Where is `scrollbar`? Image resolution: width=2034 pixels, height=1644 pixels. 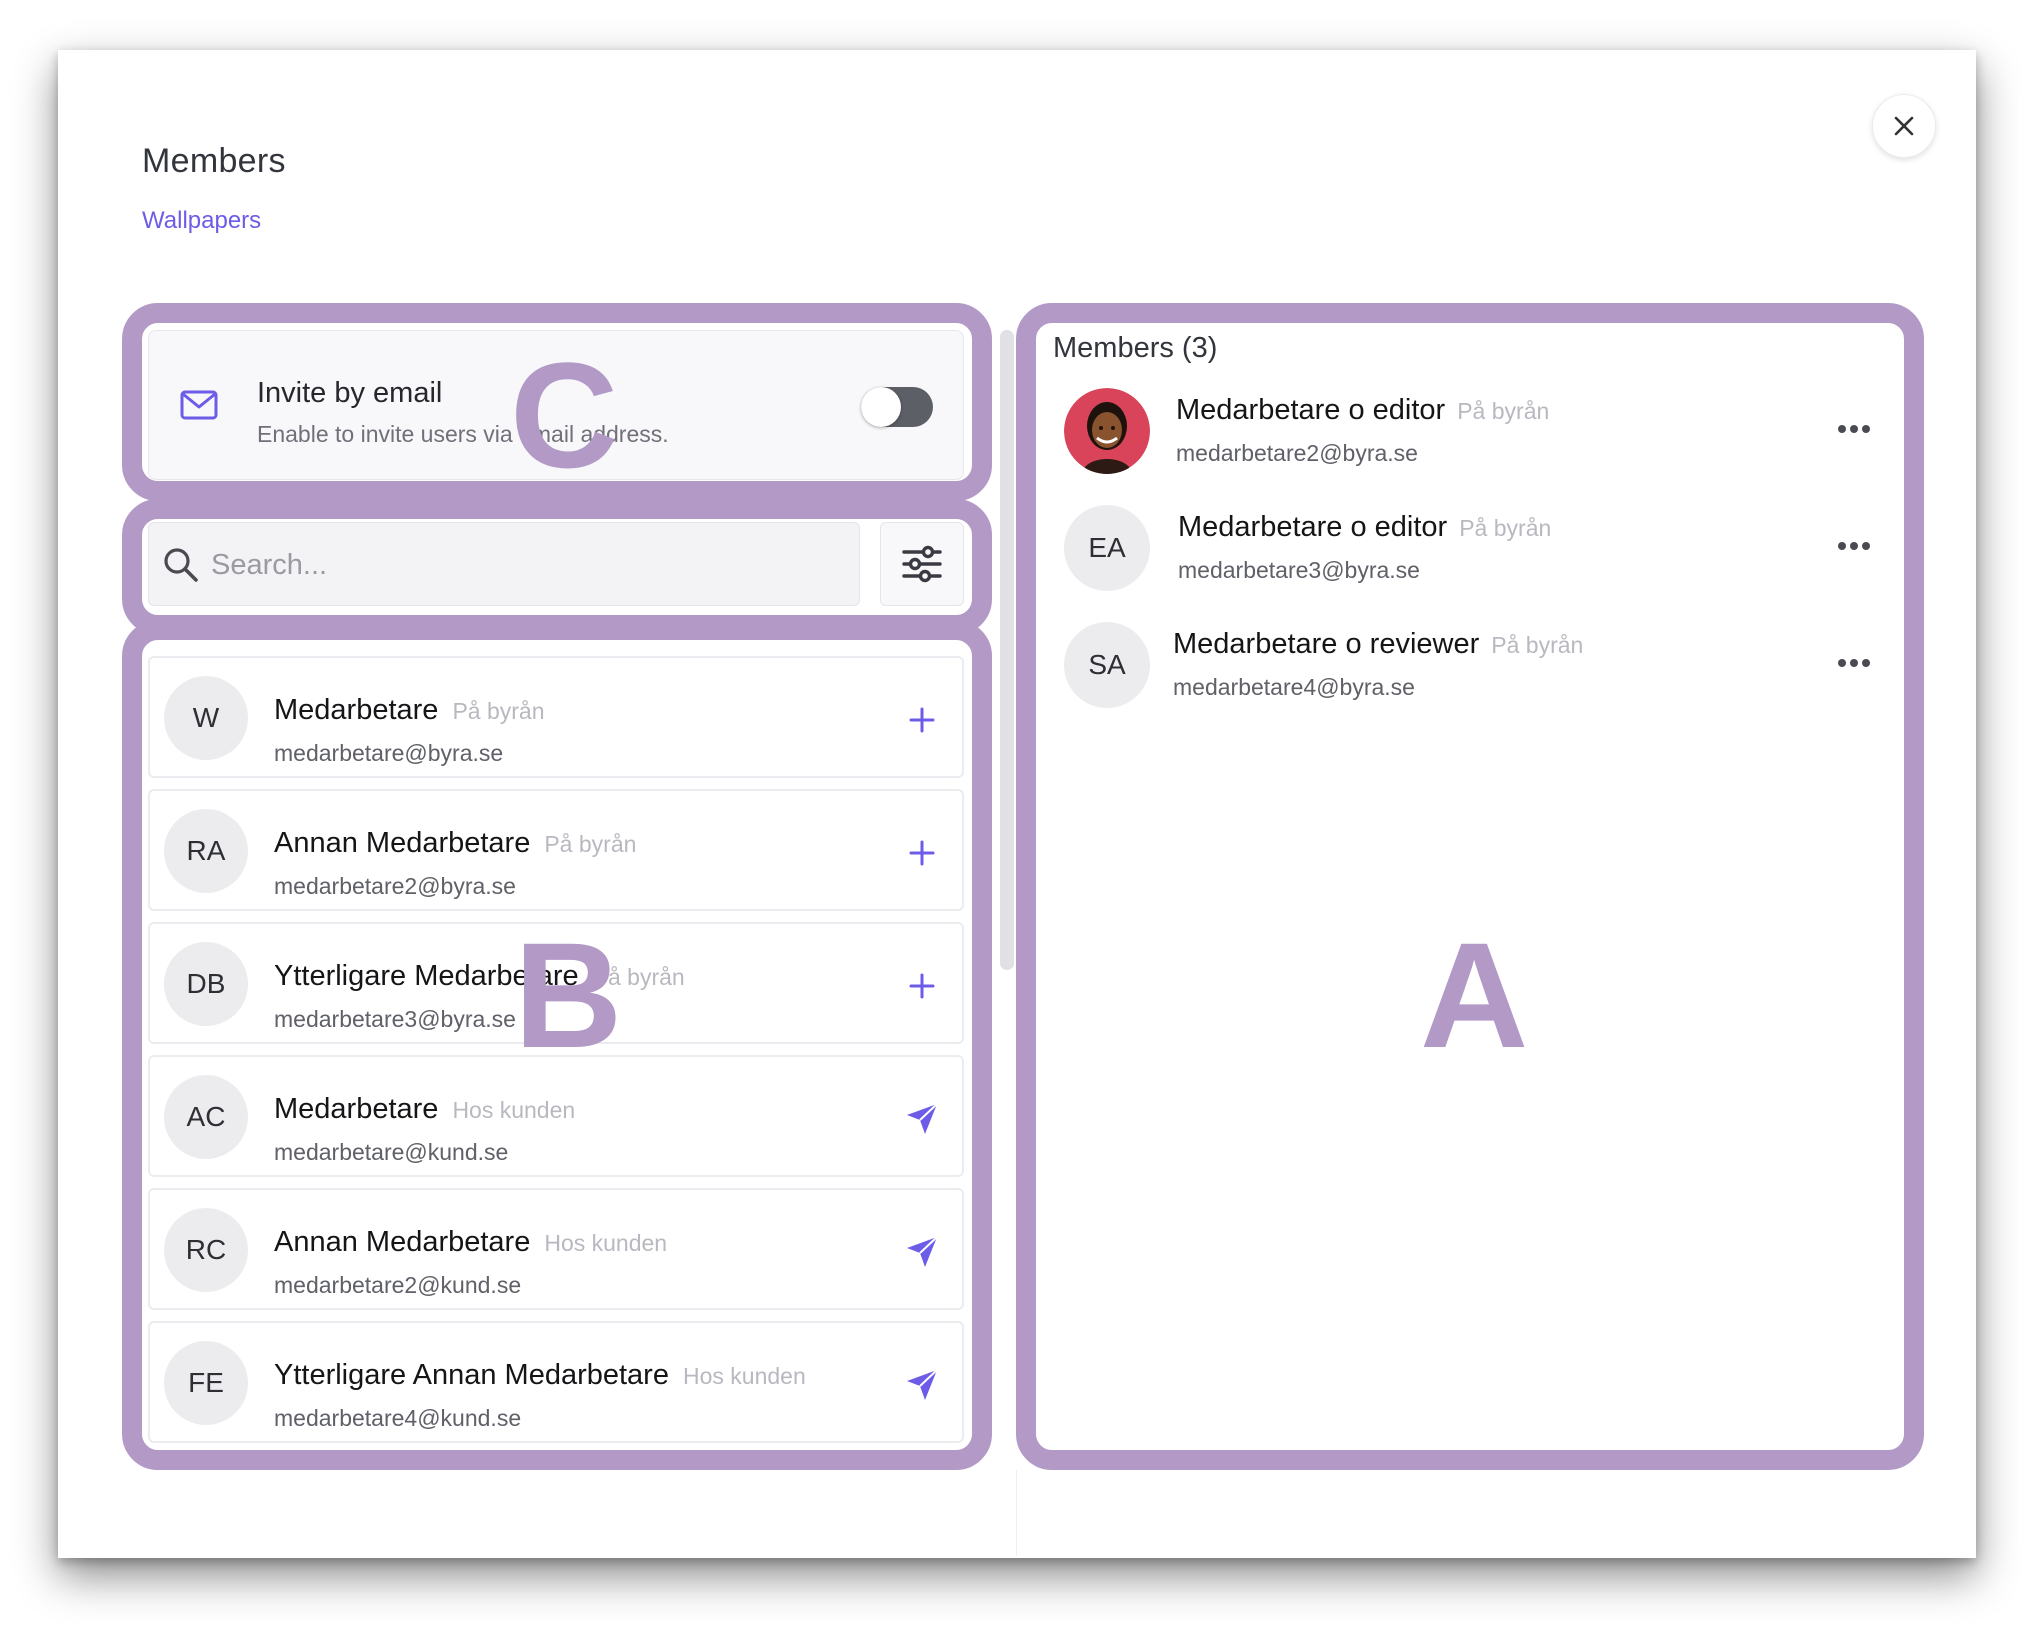
scrollbar is located at coordinates (1007, 650).